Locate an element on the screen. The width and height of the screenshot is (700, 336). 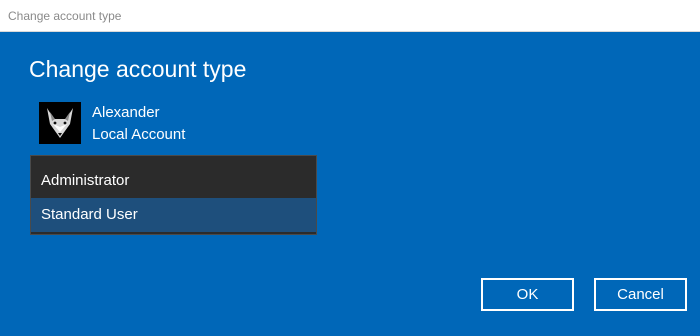
title-bar: Change account type is located at coordinates (350, 16).